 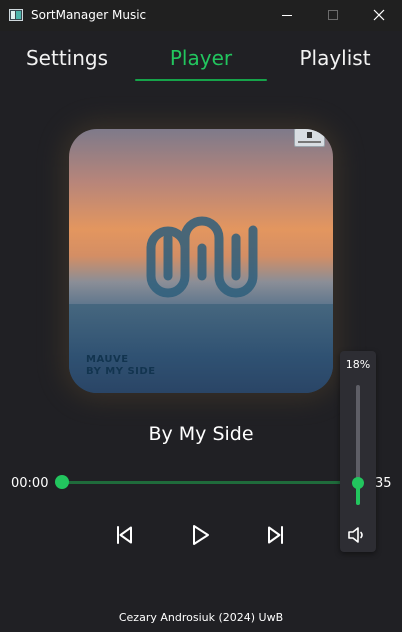 I want to click on close-button, so click(x=379, y=15).